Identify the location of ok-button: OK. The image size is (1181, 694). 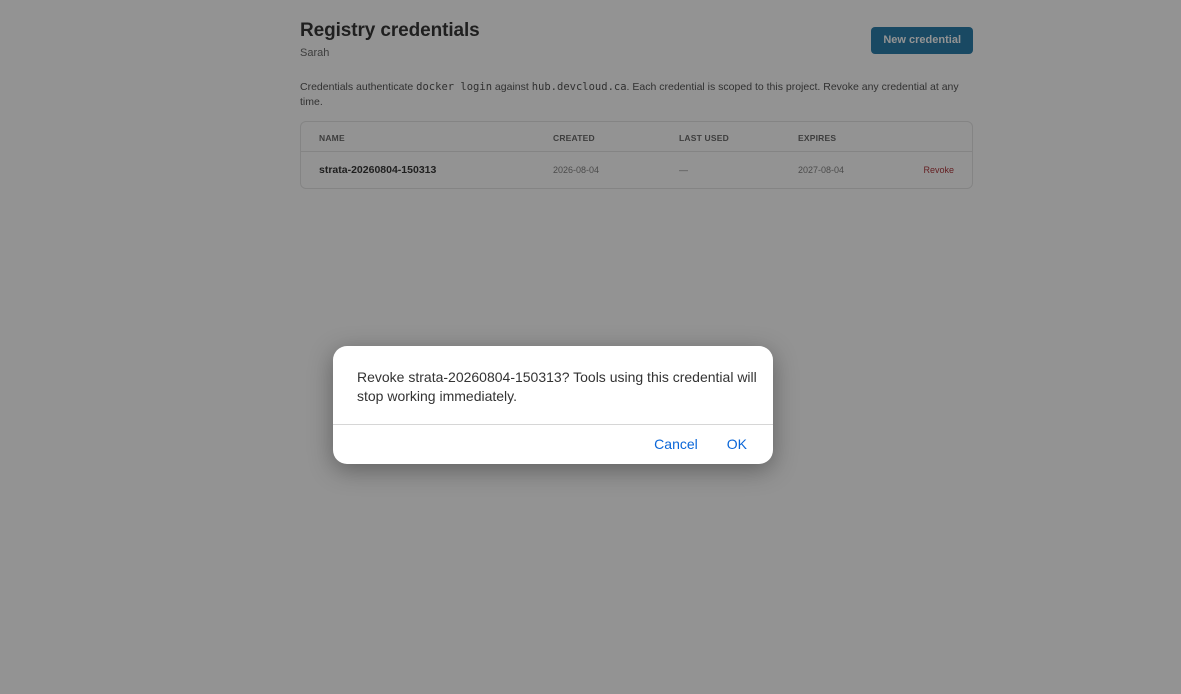
(737, 444).